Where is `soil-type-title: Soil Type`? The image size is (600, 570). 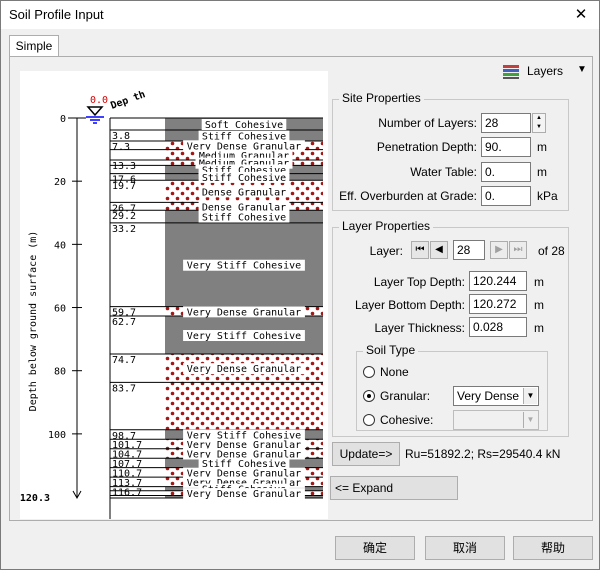 soil-type-title: Soil Type is located at coordinates (391, 350).